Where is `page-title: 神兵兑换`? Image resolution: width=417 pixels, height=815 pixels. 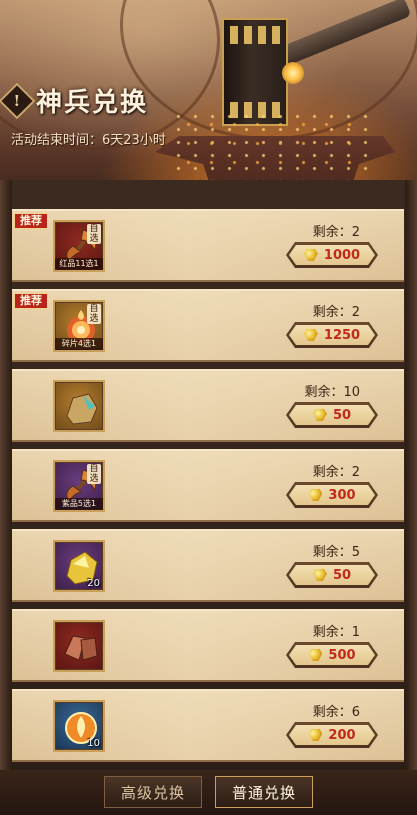 page-title: 神兵兑换 is located at coordinates (92, 103).